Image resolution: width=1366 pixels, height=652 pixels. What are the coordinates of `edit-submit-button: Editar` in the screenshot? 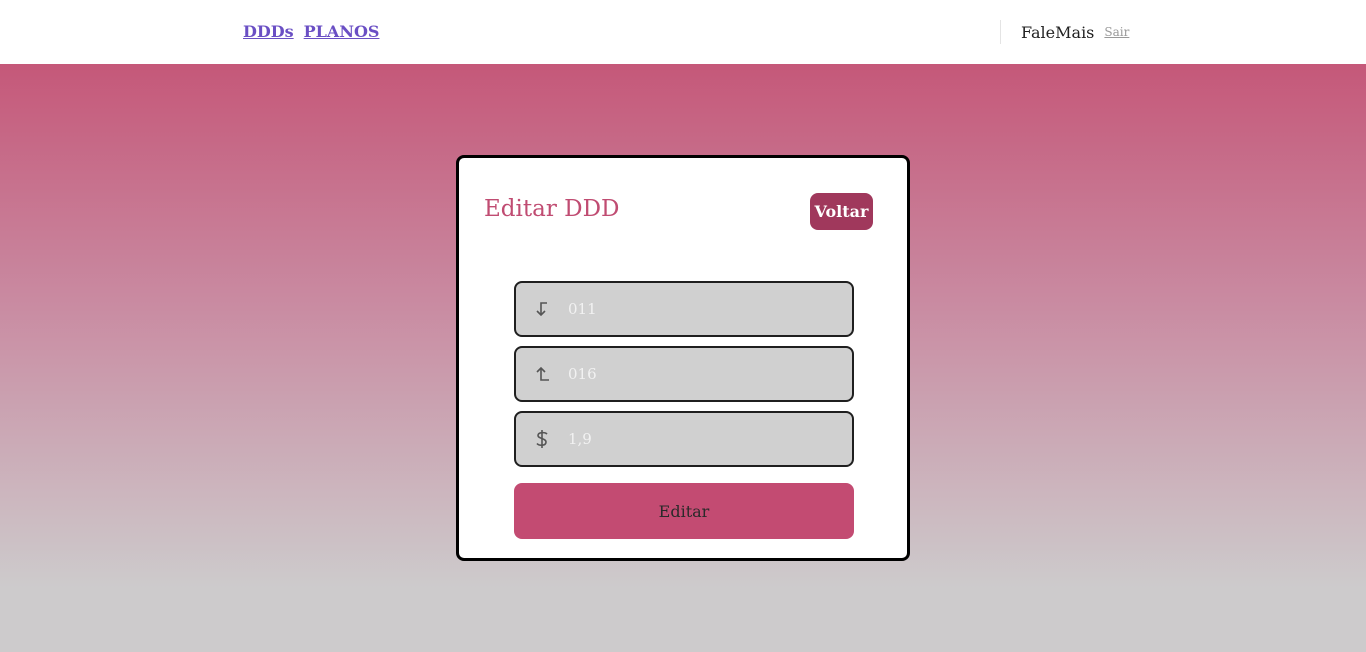 It's located at (684, 511).